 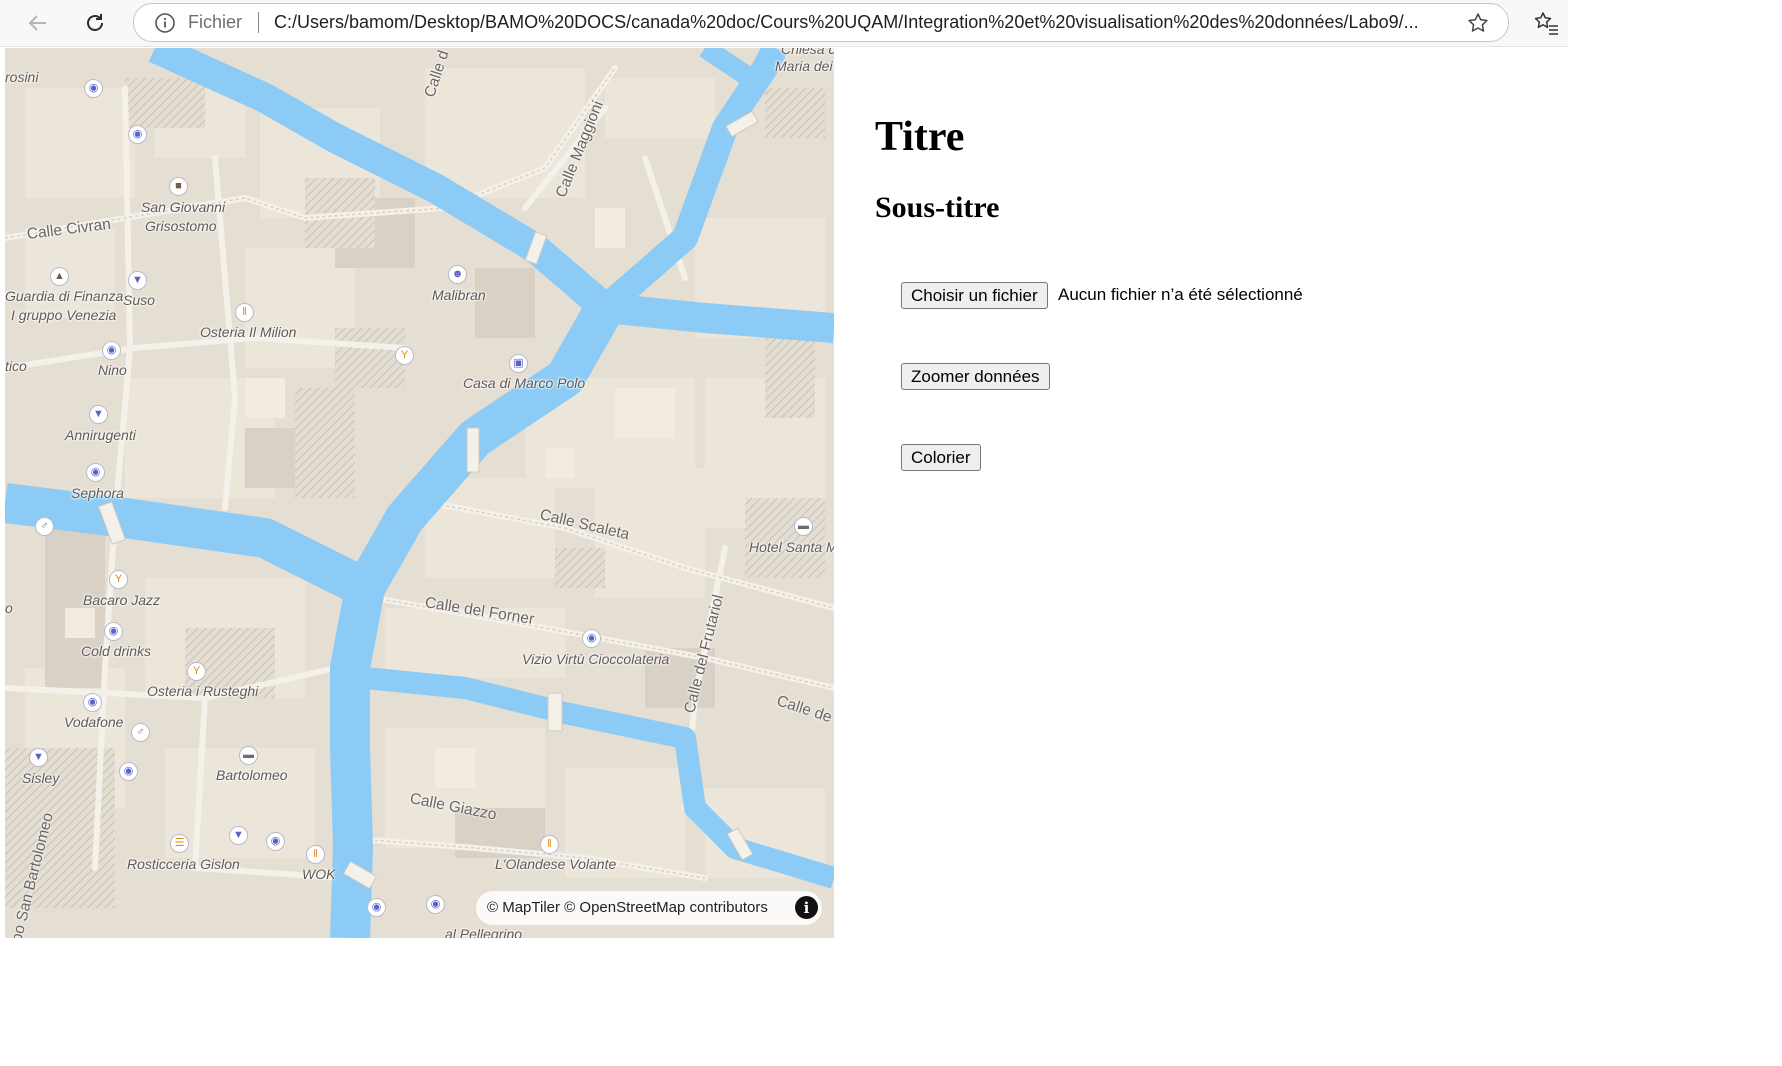 What do you see at coordinates (524, 383) in the screenshot?
I see `place-label: Casa di Marco Polo` at bounding box center [524, 383].